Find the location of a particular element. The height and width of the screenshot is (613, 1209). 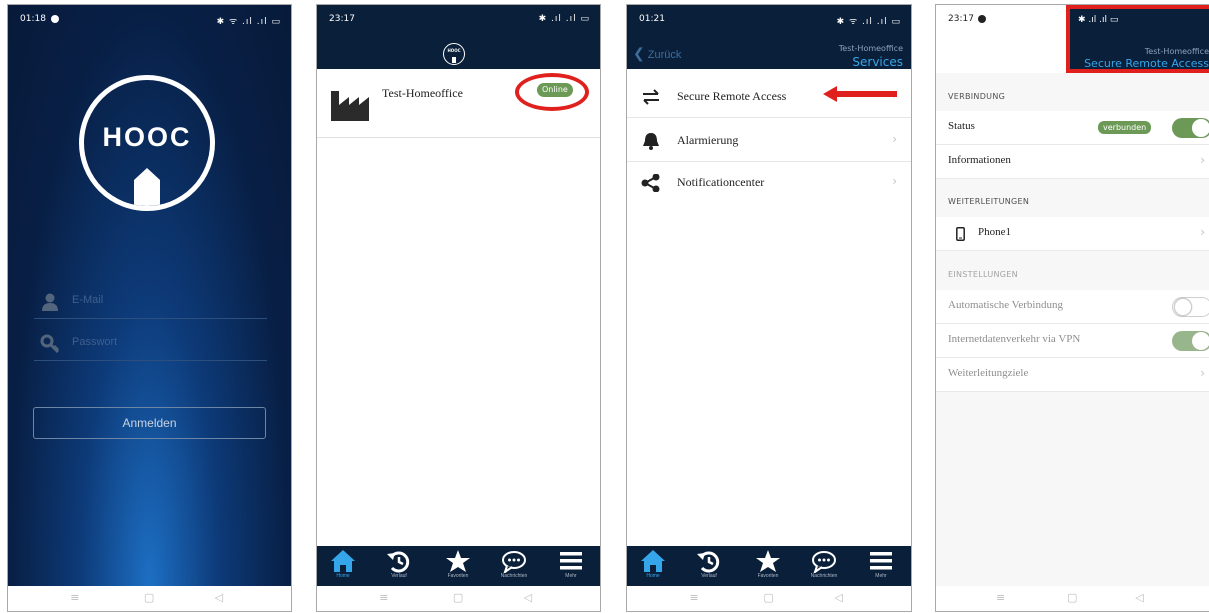

status-row: Status verbunden is located at coordinates (1072, 128).